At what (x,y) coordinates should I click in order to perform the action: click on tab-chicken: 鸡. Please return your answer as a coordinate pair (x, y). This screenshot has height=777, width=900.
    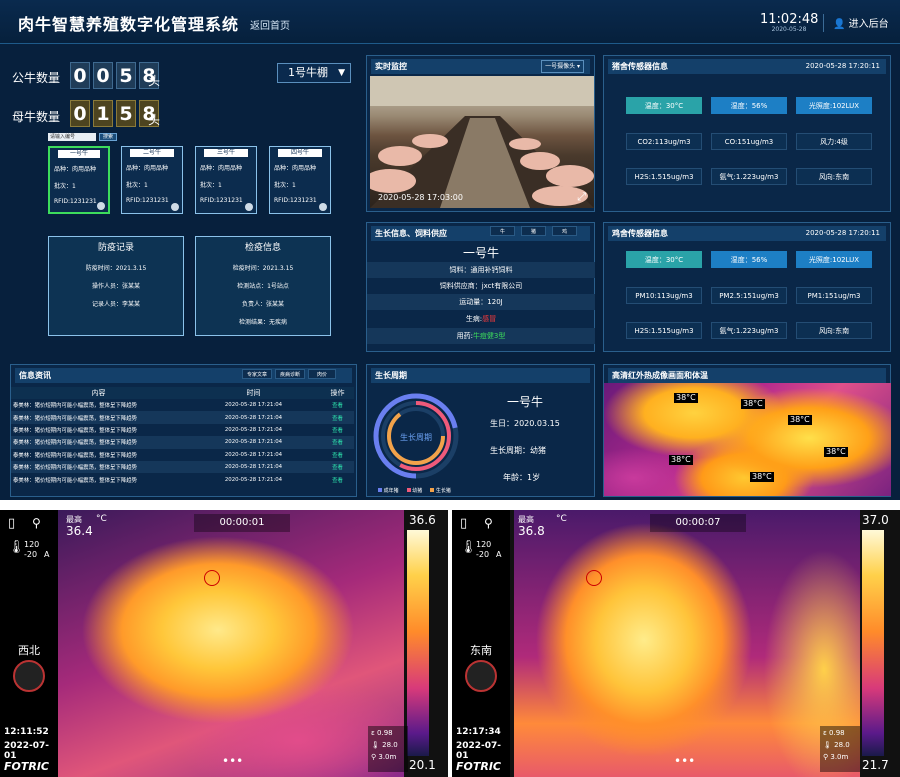
    Looking at the image, I should click on (564, 231).